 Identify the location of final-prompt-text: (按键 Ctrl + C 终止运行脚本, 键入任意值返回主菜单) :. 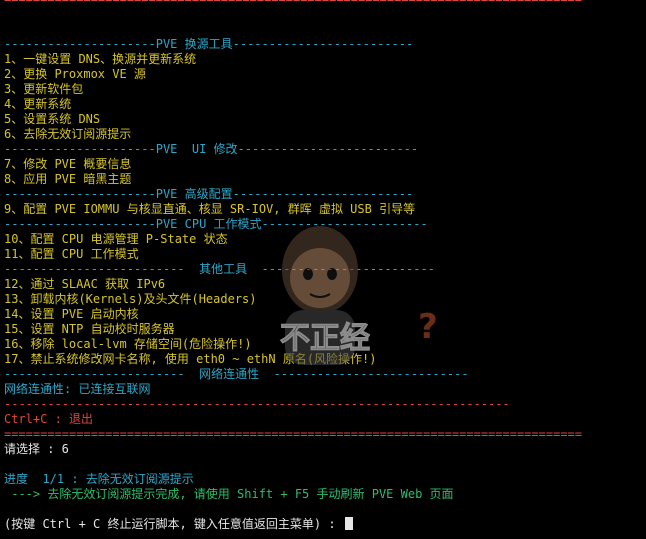
(173, 524).